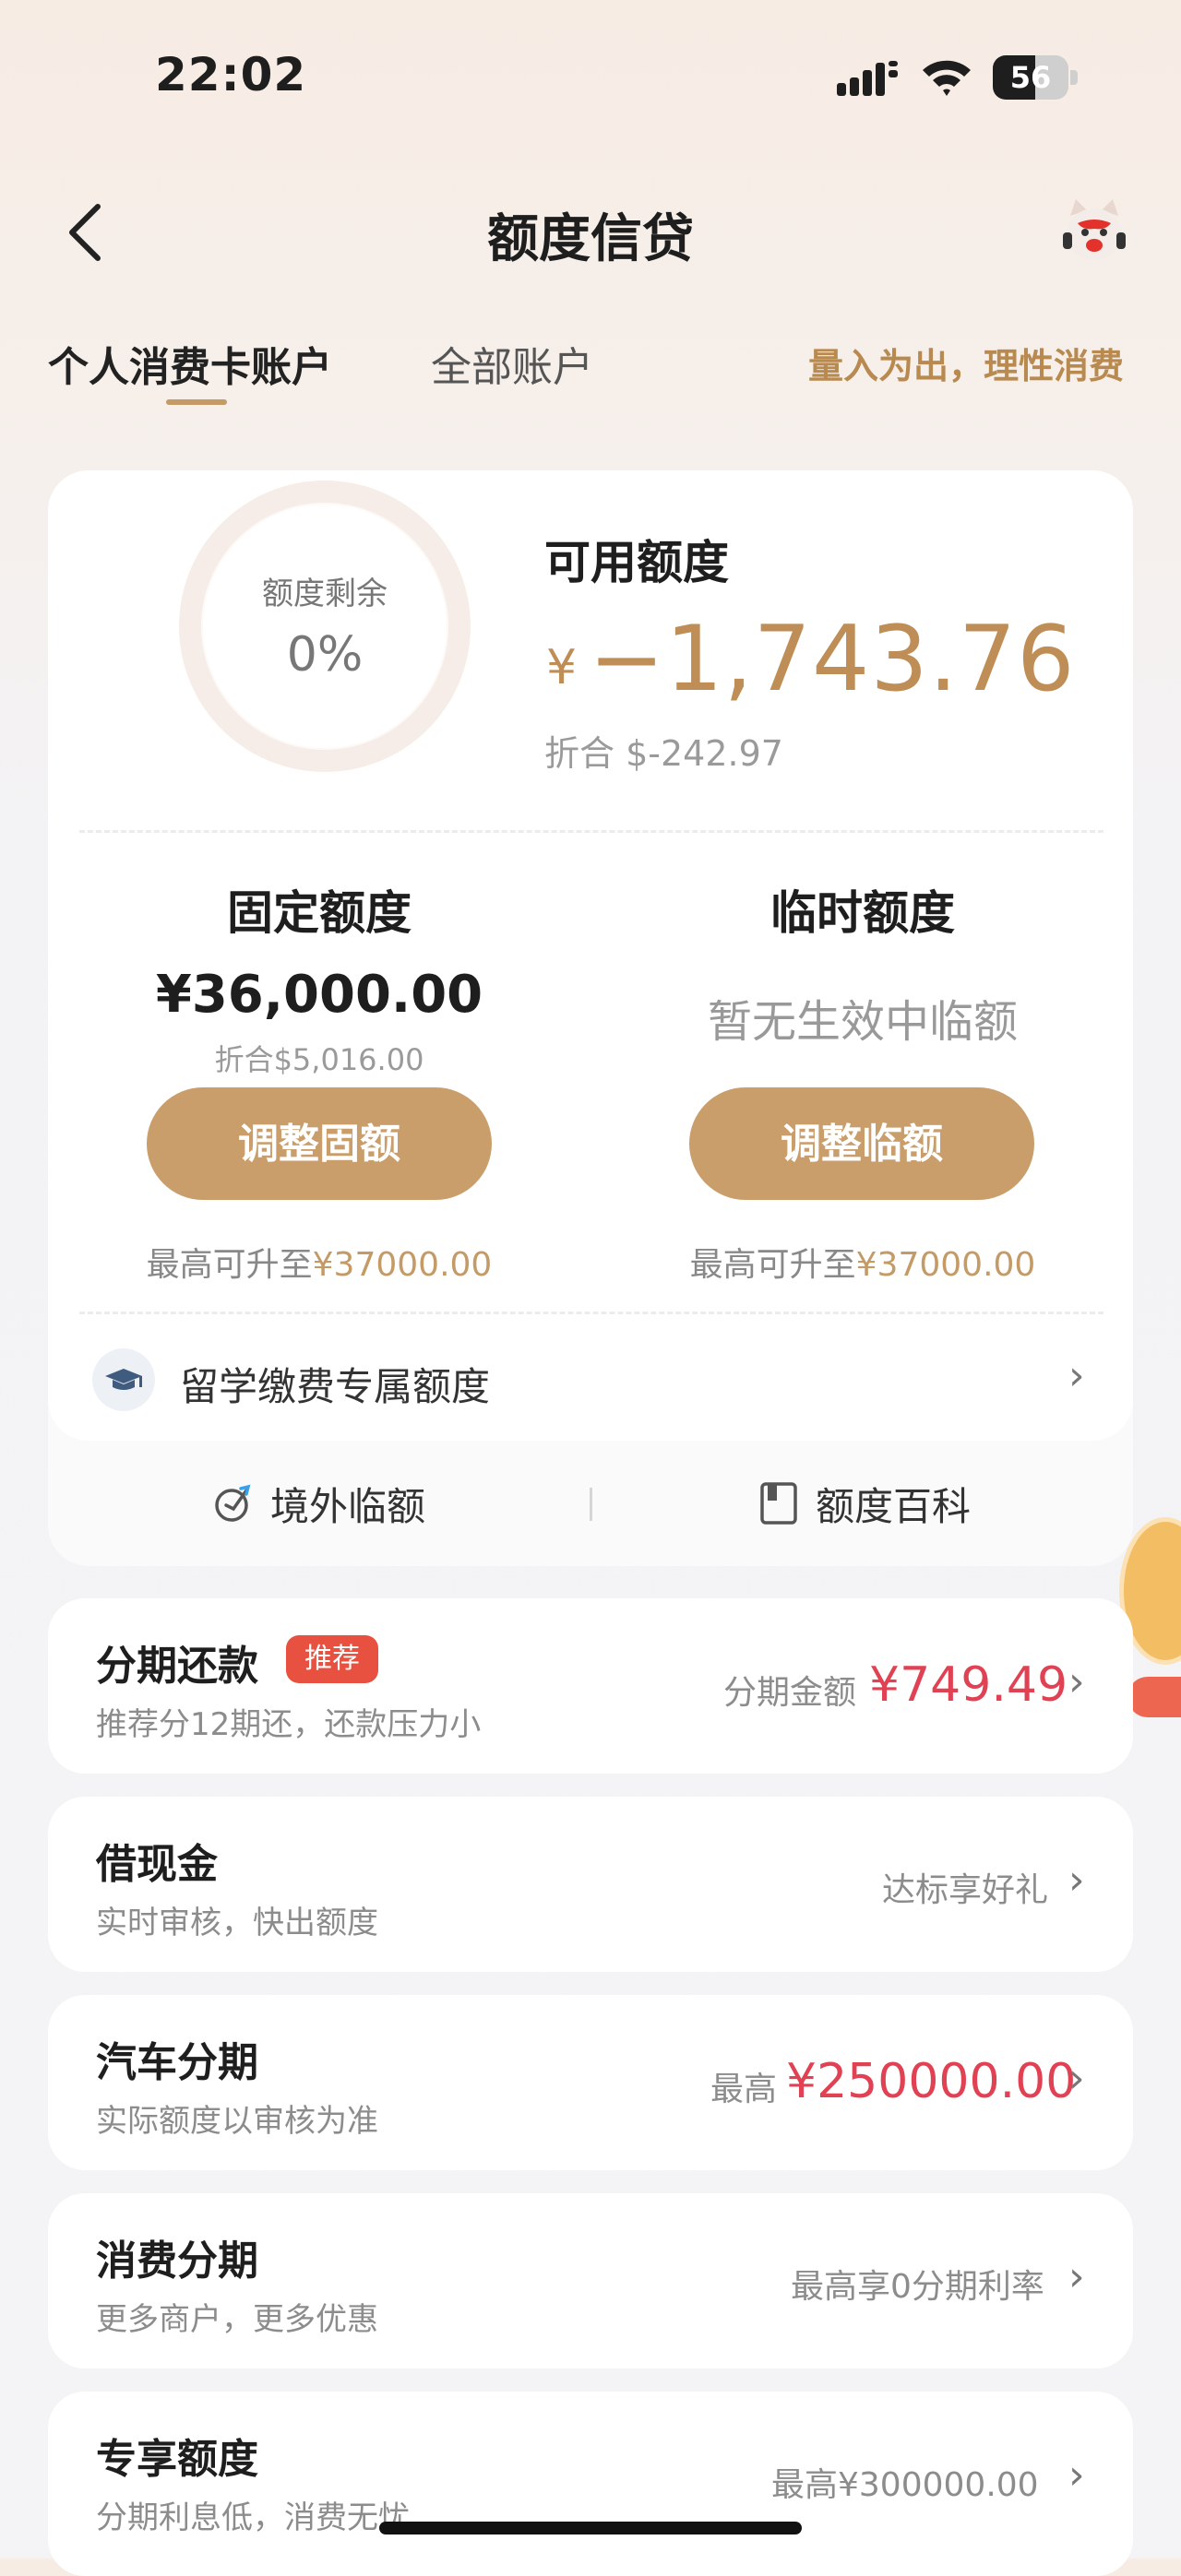  What do you see at coordinates (636, 562) in the screenshot?
I see `available-credit-label: 可用额度` at bounding box center [636, 562].